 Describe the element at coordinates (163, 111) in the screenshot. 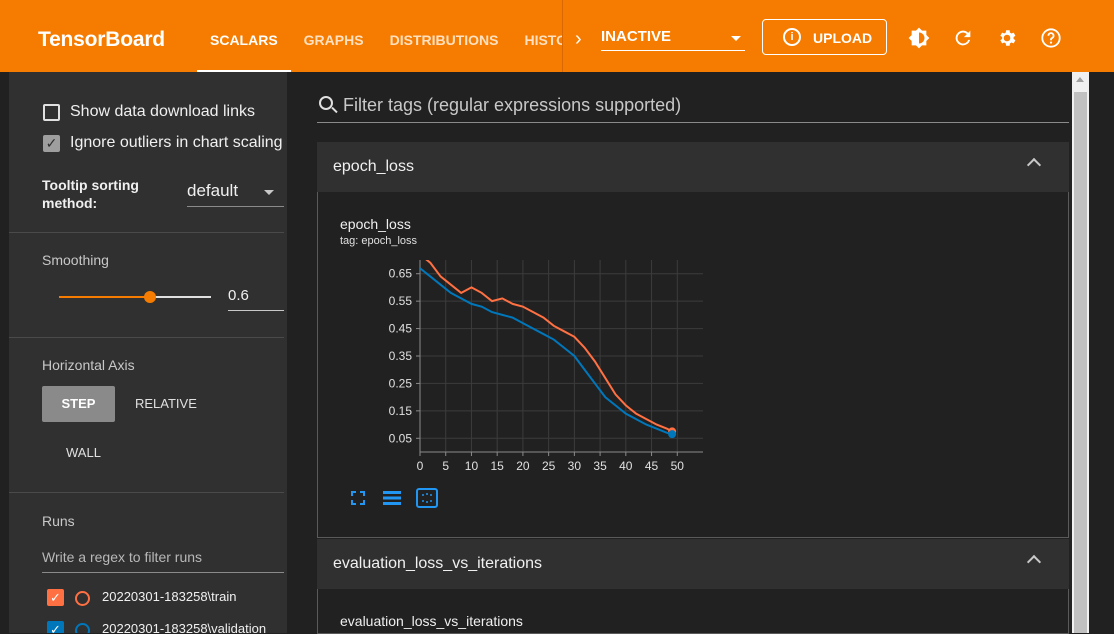

I see `show-download-links-label: Show data download links` at that location.